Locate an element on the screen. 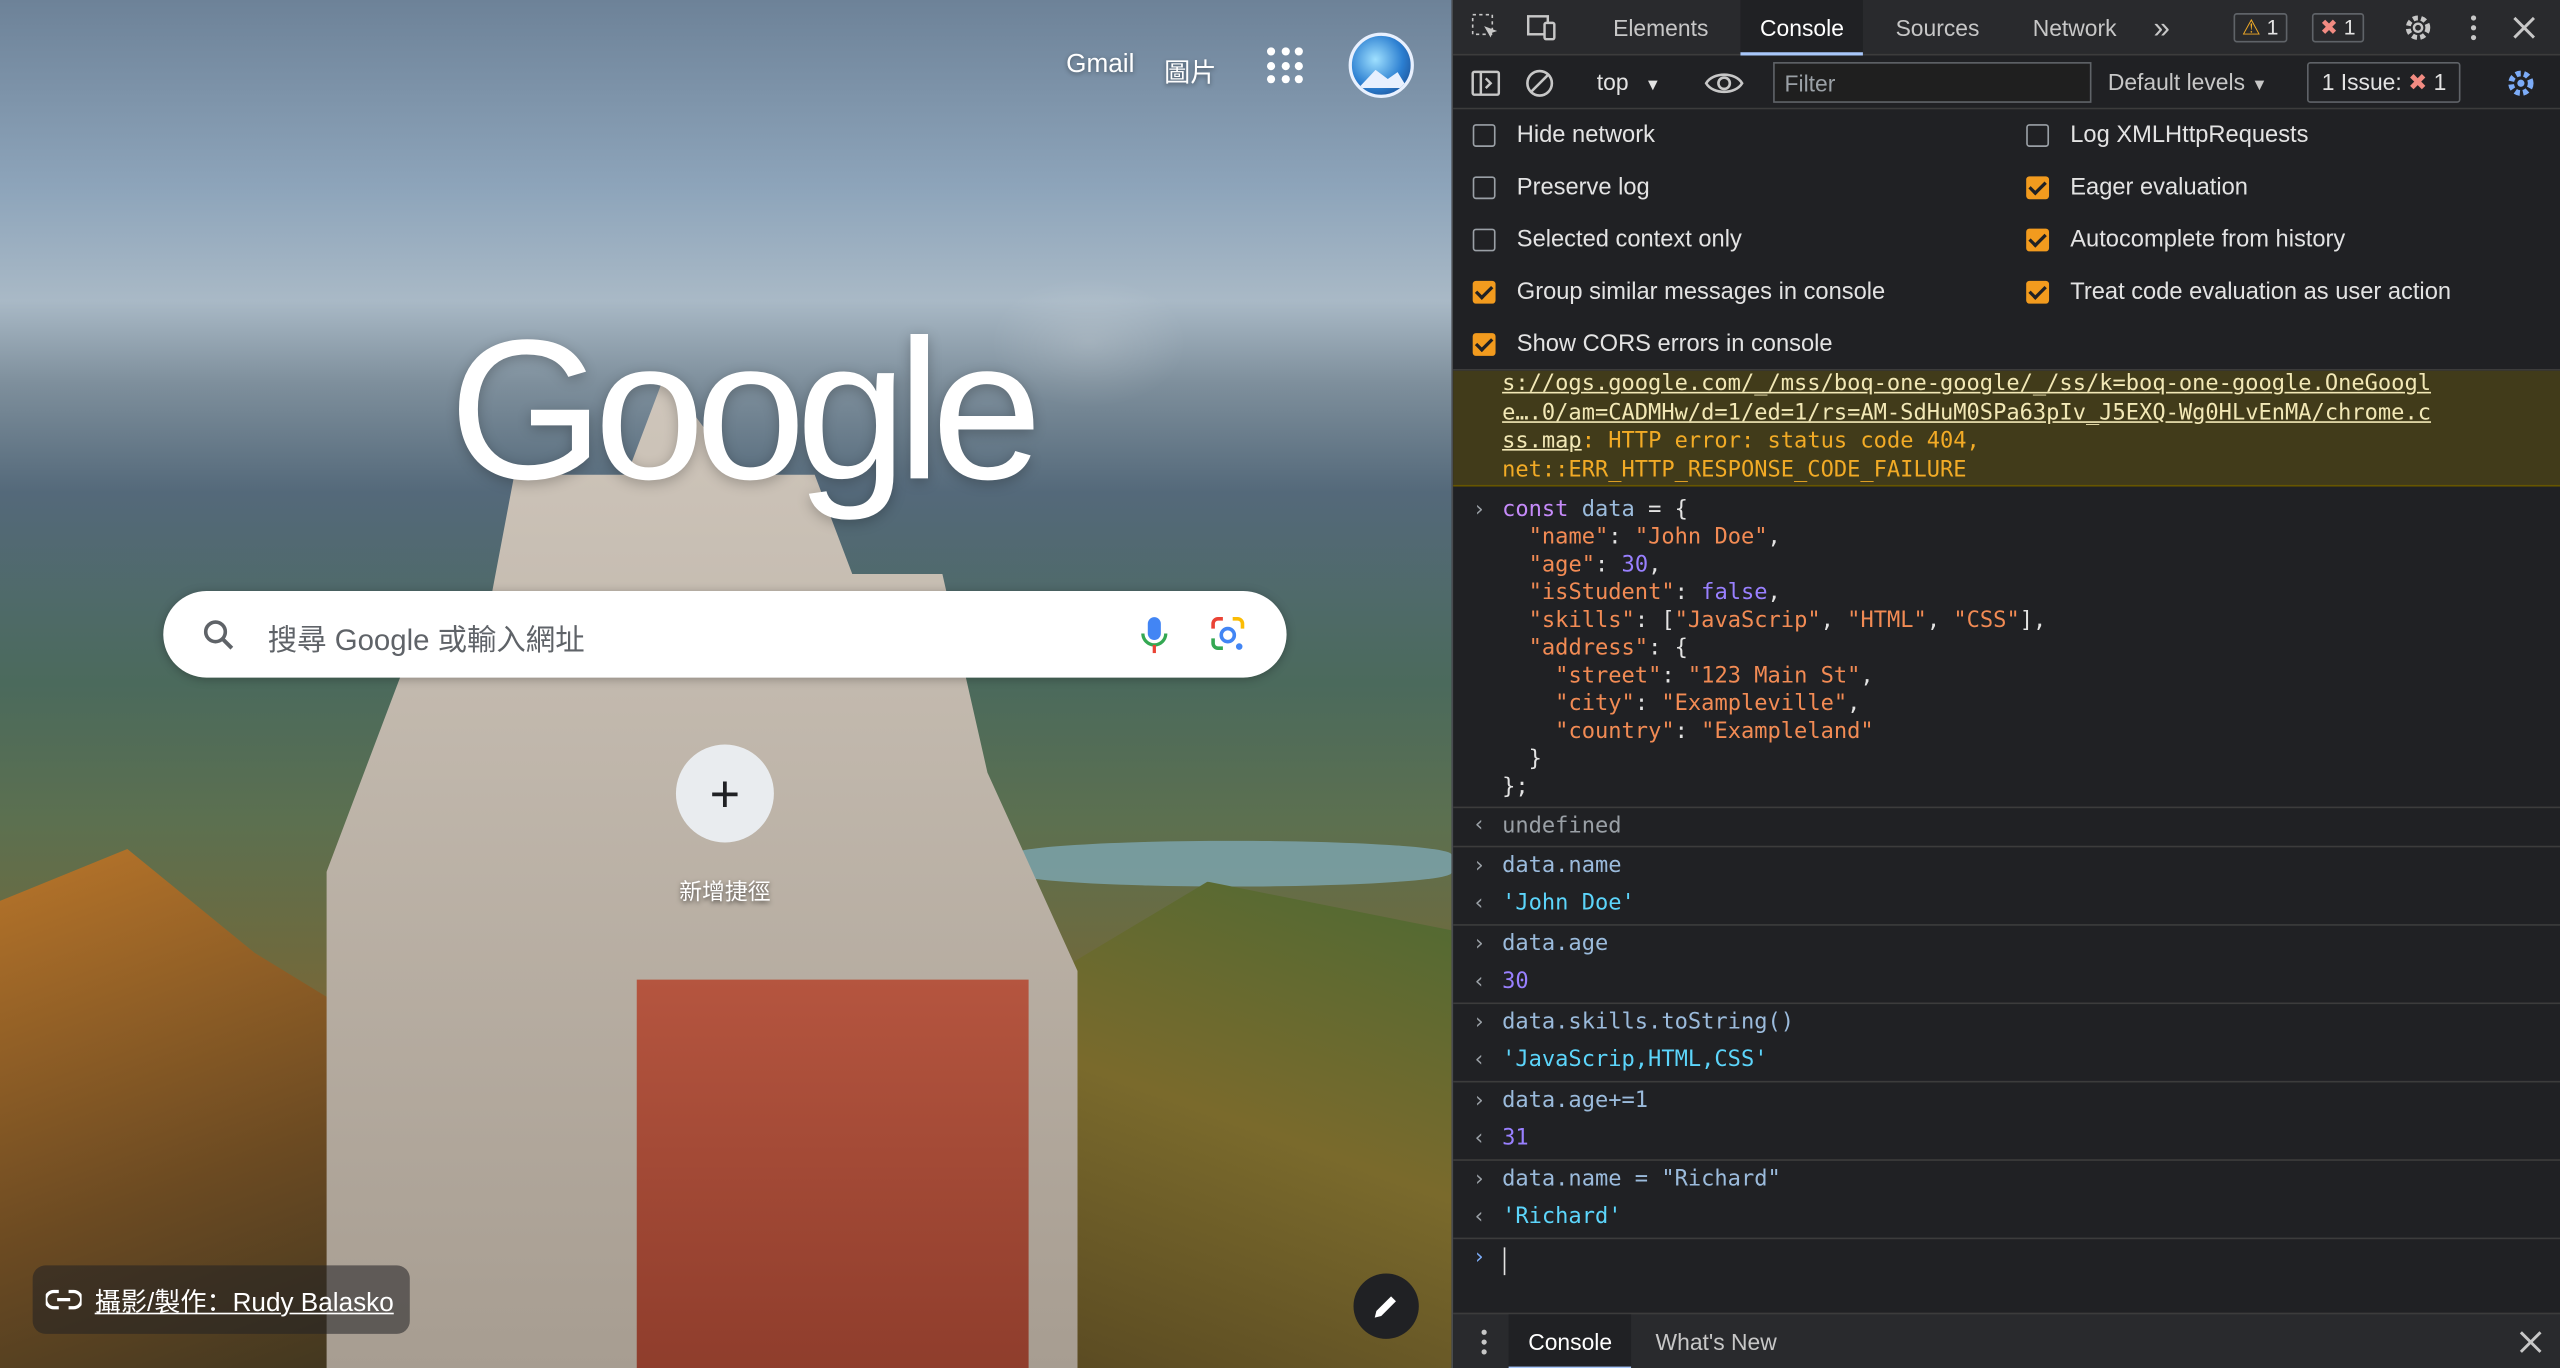  error-icon: ✖ is located at coordinates (2418, 81).